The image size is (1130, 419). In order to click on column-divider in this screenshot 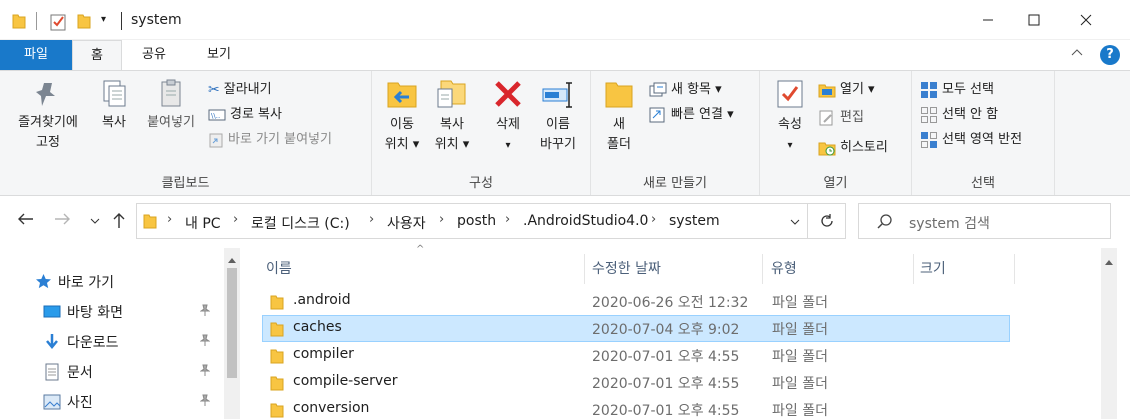, I will do `click(1014, 269)`.